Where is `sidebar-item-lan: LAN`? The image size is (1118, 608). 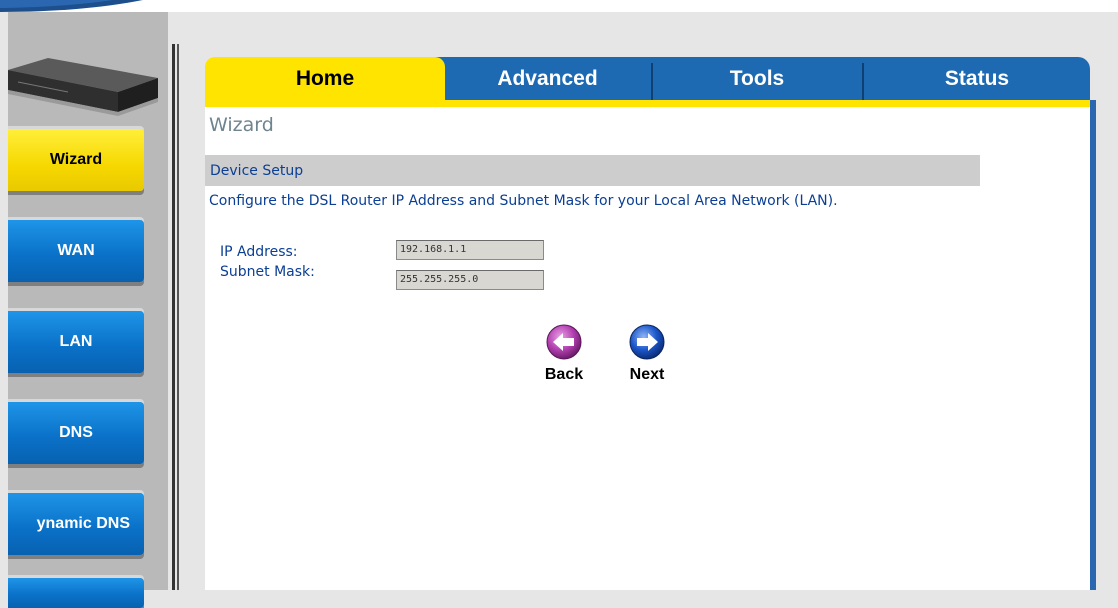
sidebar-item-lan: LAN is located at coordinates (76, 342).